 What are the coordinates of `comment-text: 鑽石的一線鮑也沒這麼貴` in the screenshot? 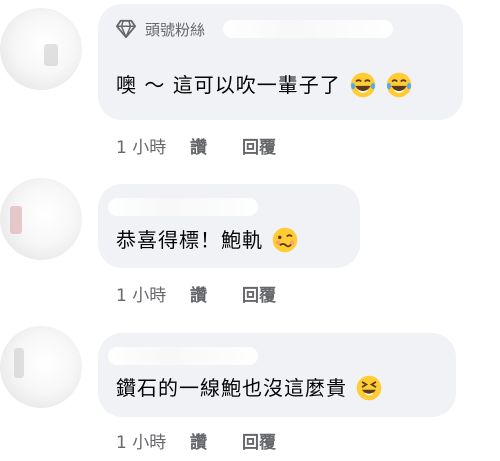 It's located at (249, 388).